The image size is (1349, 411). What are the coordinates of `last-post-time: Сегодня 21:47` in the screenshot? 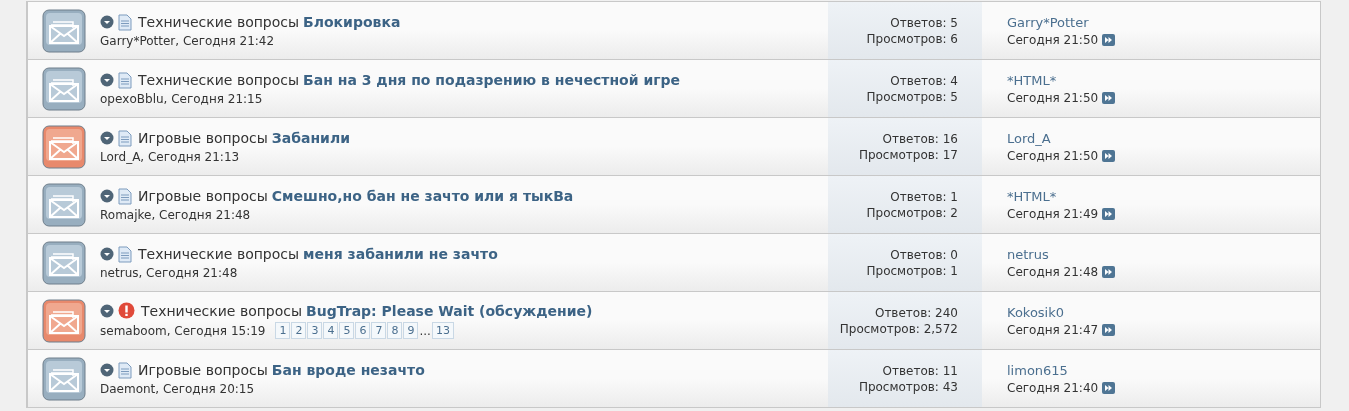 It's located at (1053, 329).